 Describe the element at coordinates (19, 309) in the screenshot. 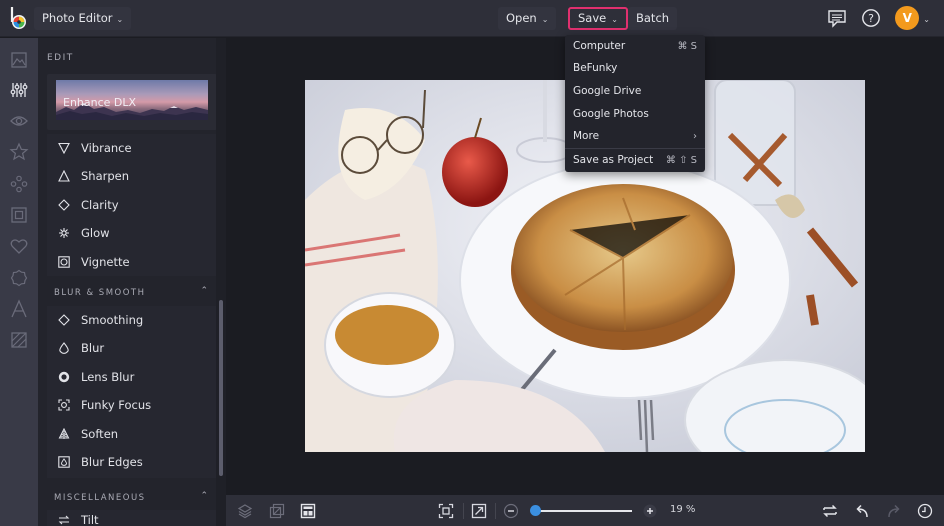

I see `text-icon` at that location.